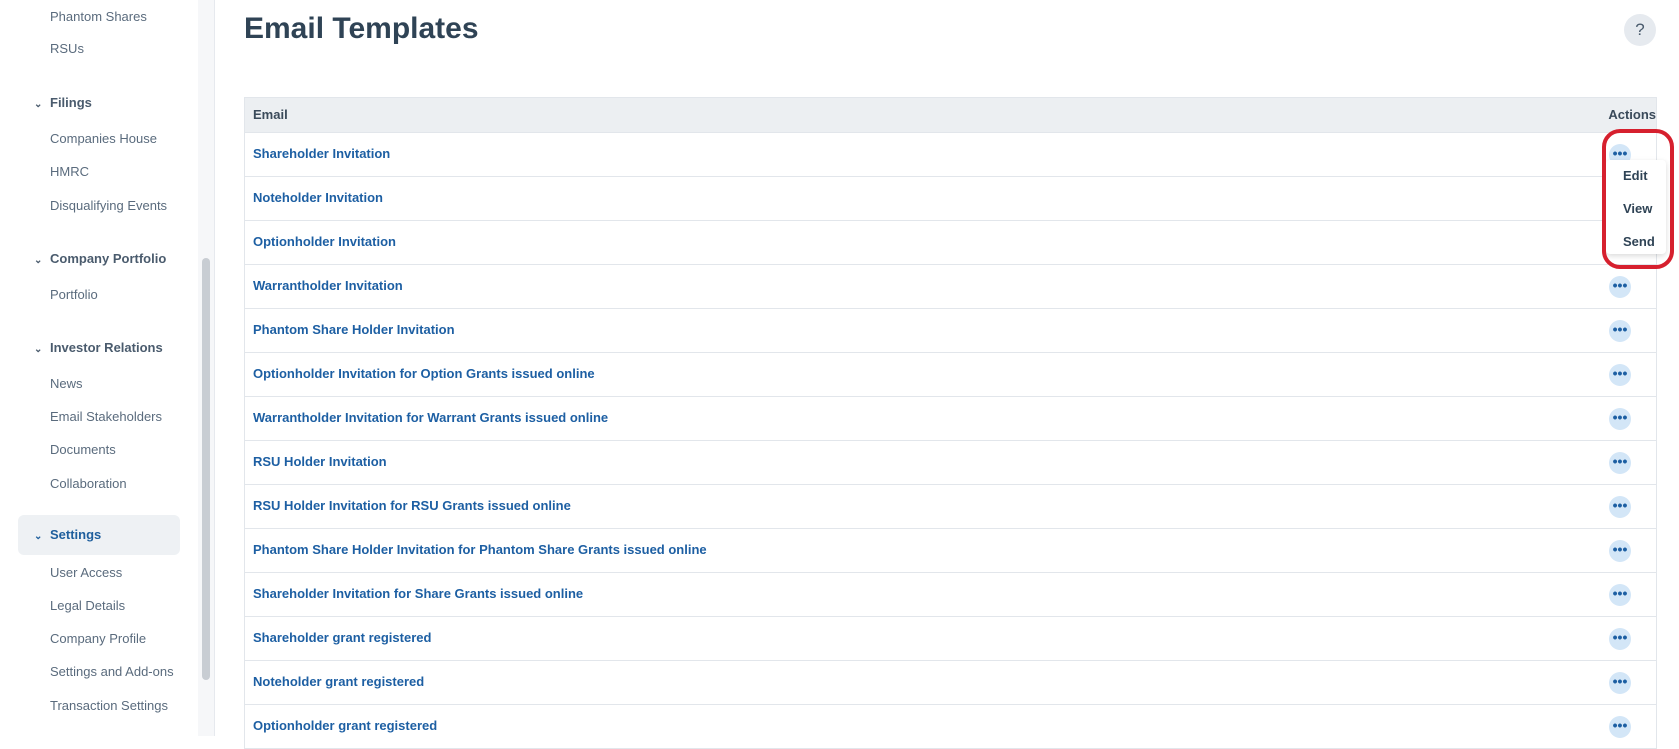  What do you see at coordinates (67, 48) in the screenshot?
I see `sidebar-item-rsus: RSUs` at bounding box center [67, 48].